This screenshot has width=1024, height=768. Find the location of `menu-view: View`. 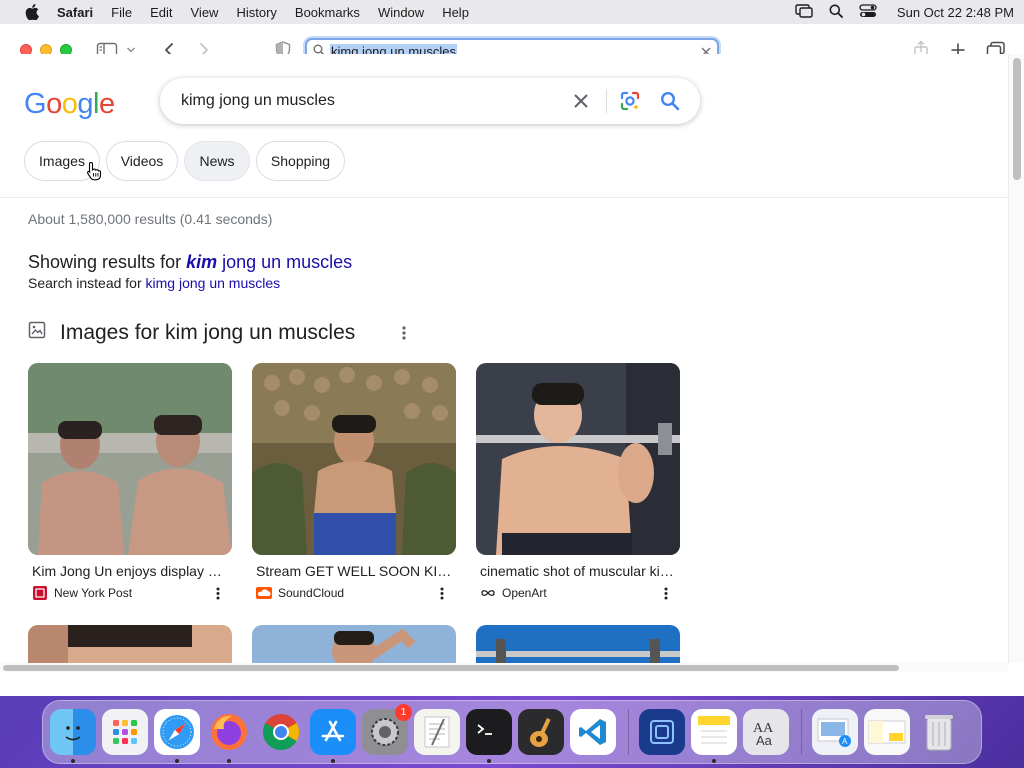

menu-view: View is located at coordinates (205, 12).